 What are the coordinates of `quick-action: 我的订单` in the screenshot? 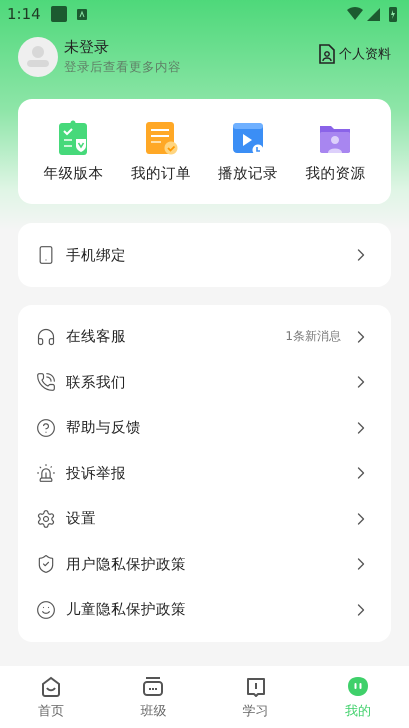 It's located at (160, 151).